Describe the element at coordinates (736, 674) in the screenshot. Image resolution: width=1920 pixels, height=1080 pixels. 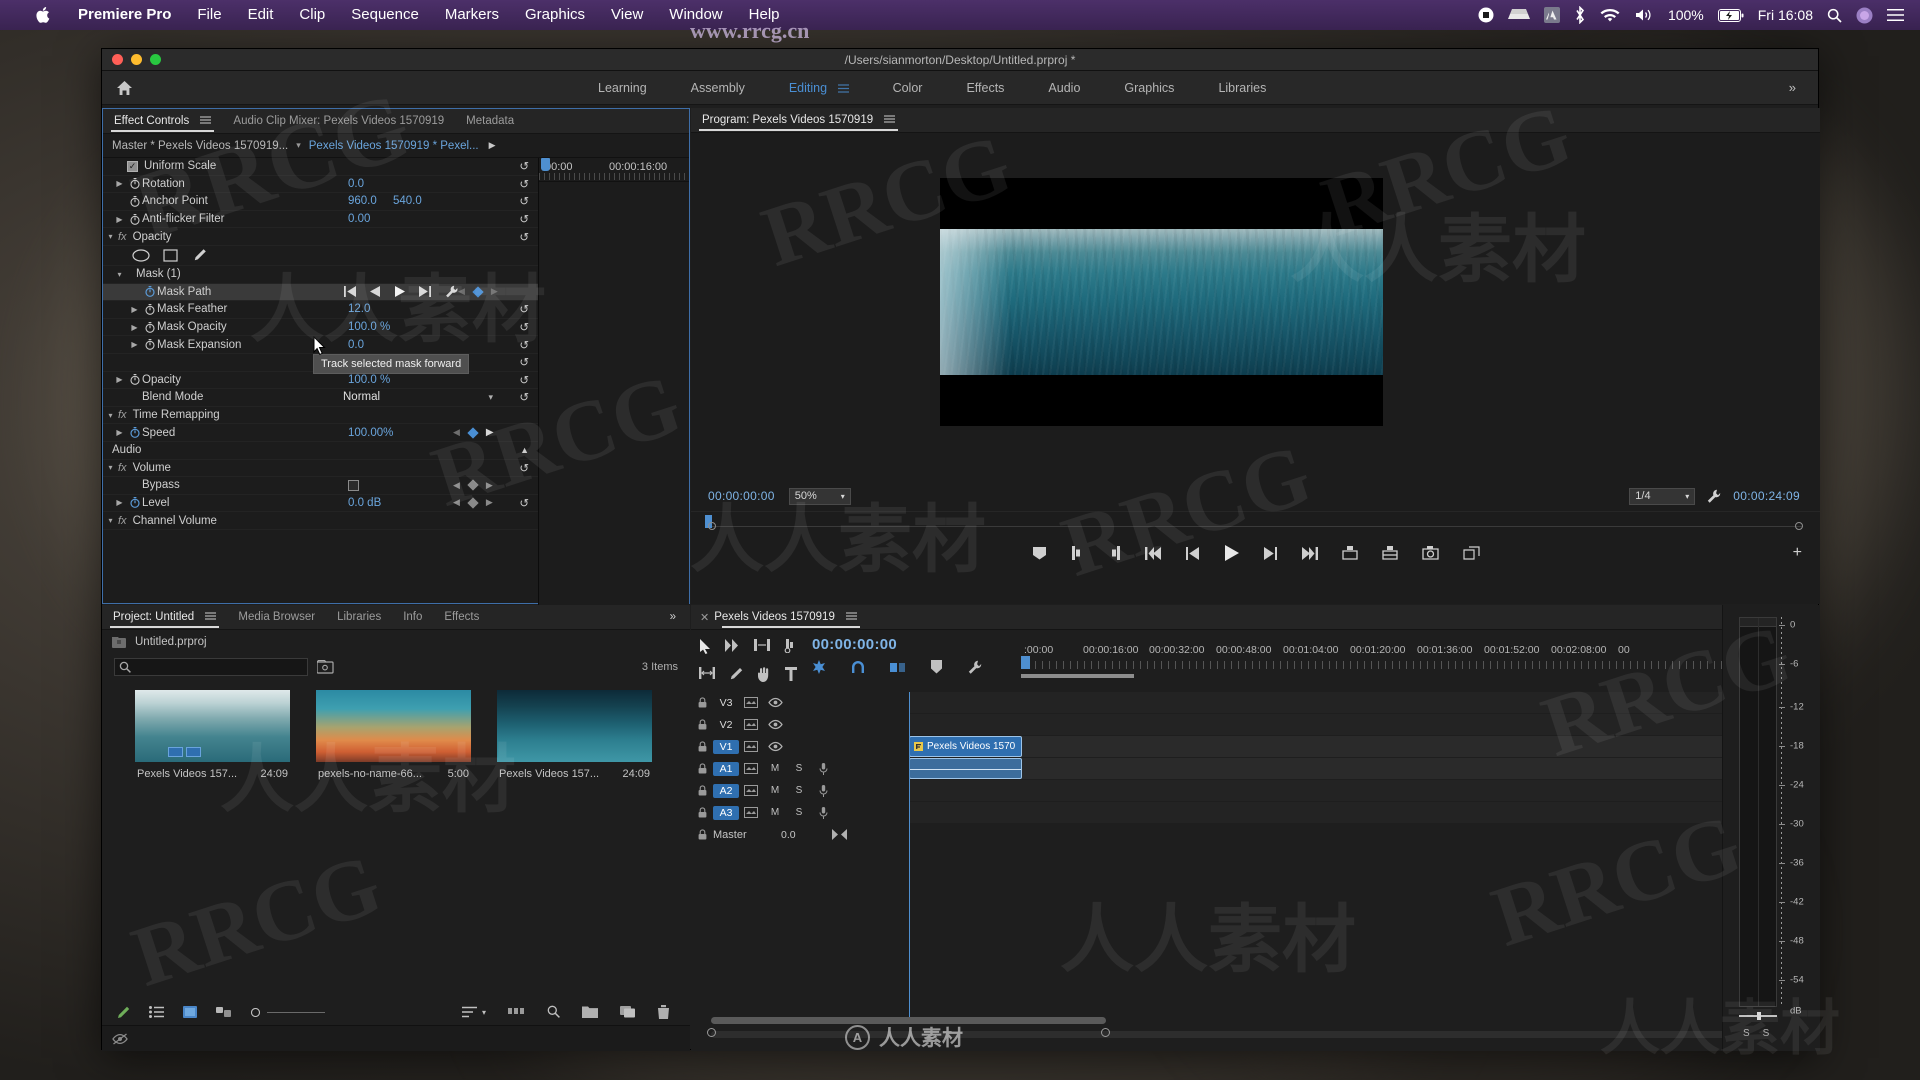
I see `pen-tool` at that location.